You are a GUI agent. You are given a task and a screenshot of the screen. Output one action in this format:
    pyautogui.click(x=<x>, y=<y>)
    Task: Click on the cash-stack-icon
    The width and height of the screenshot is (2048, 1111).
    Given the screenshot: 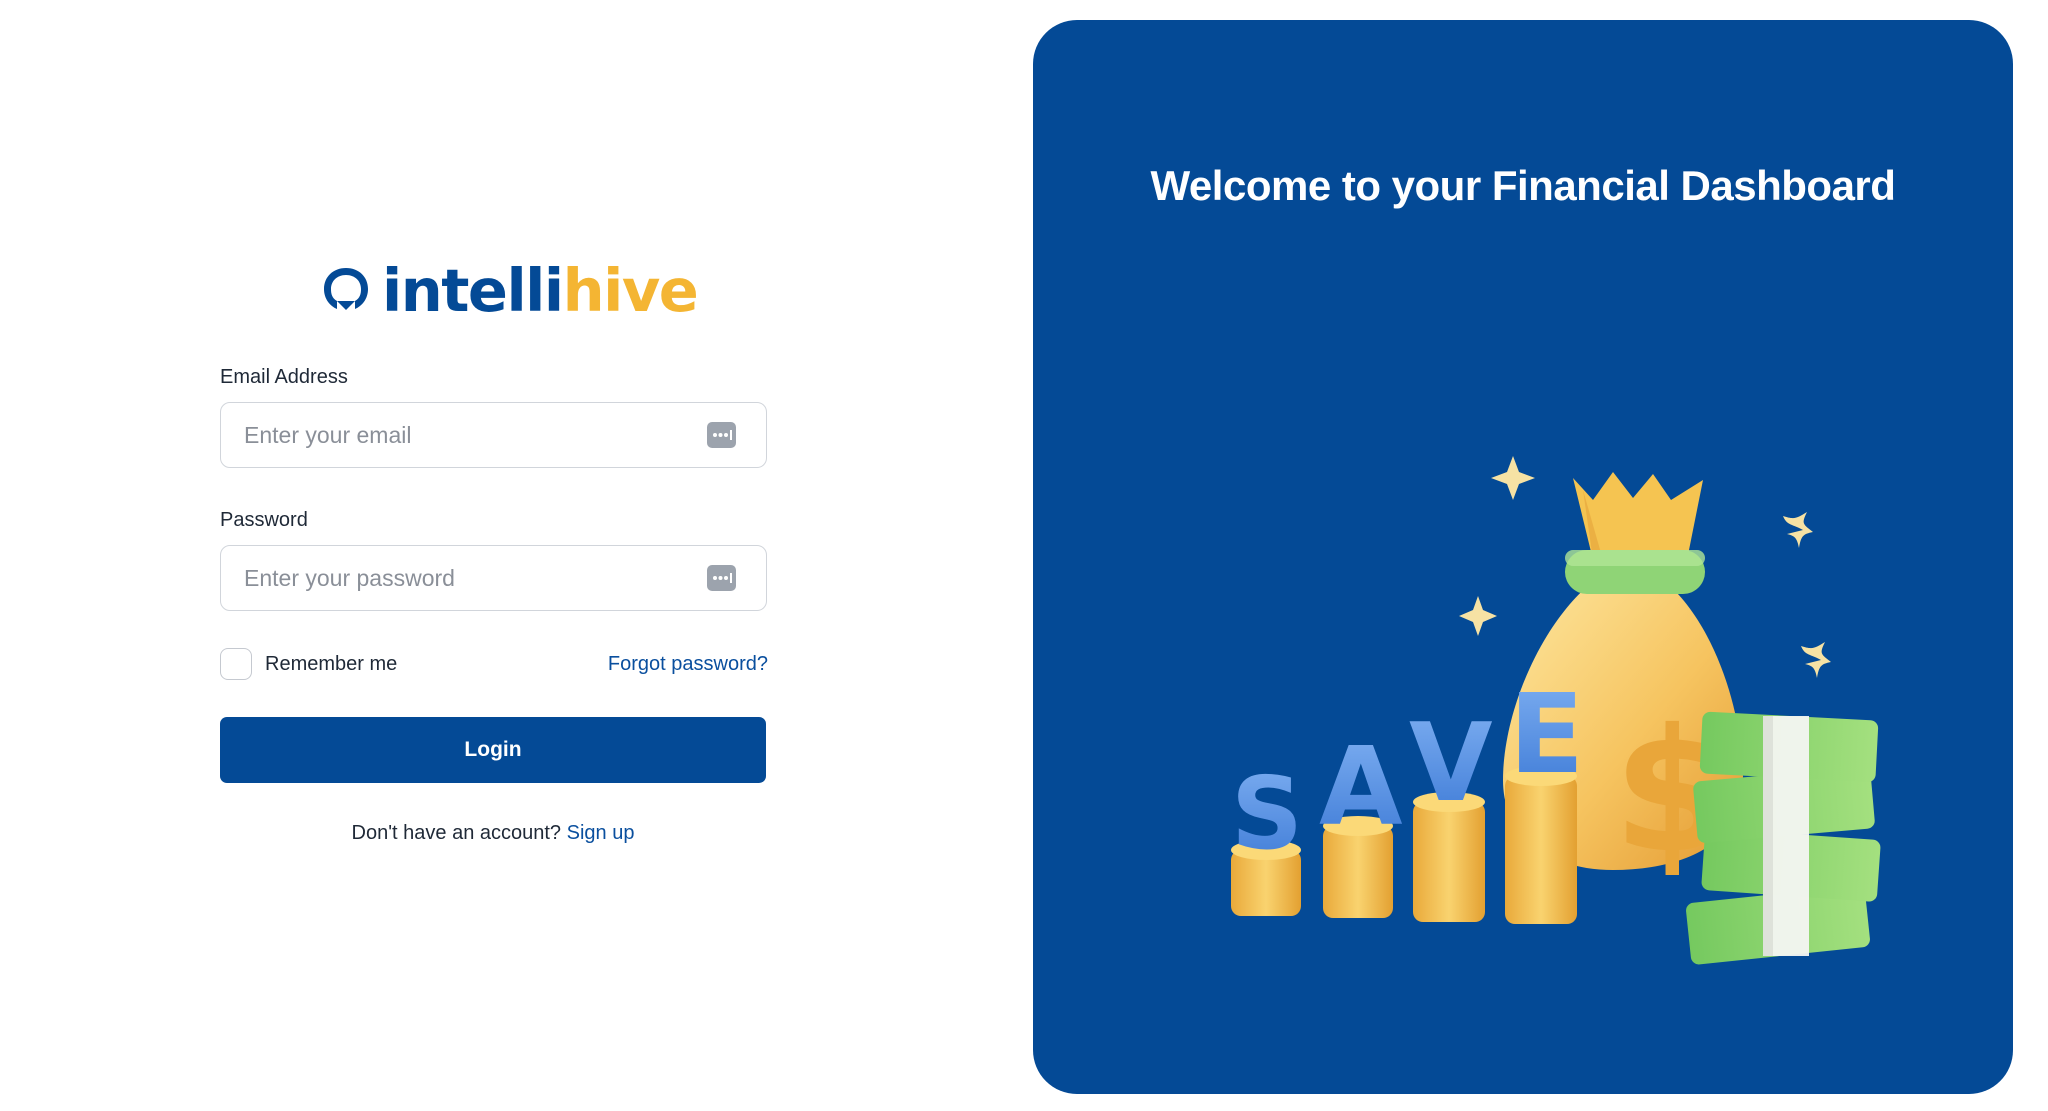 What is the action you would take?
    pyautogui.click(x=1783, y=838)
    